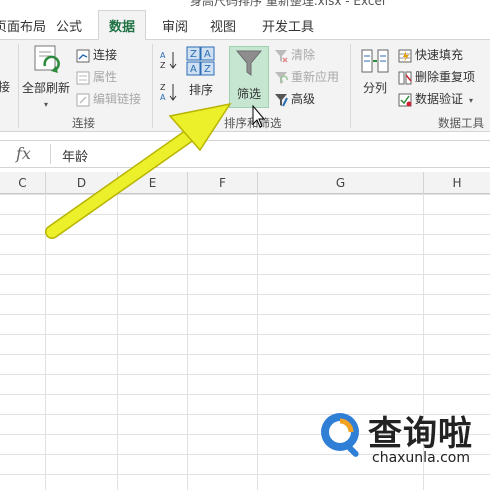 This screenshot has height=490, width=490. Describe the element at coordinates (249, 63) in the screenshot. I see `filter-funnel-icon` at that location.